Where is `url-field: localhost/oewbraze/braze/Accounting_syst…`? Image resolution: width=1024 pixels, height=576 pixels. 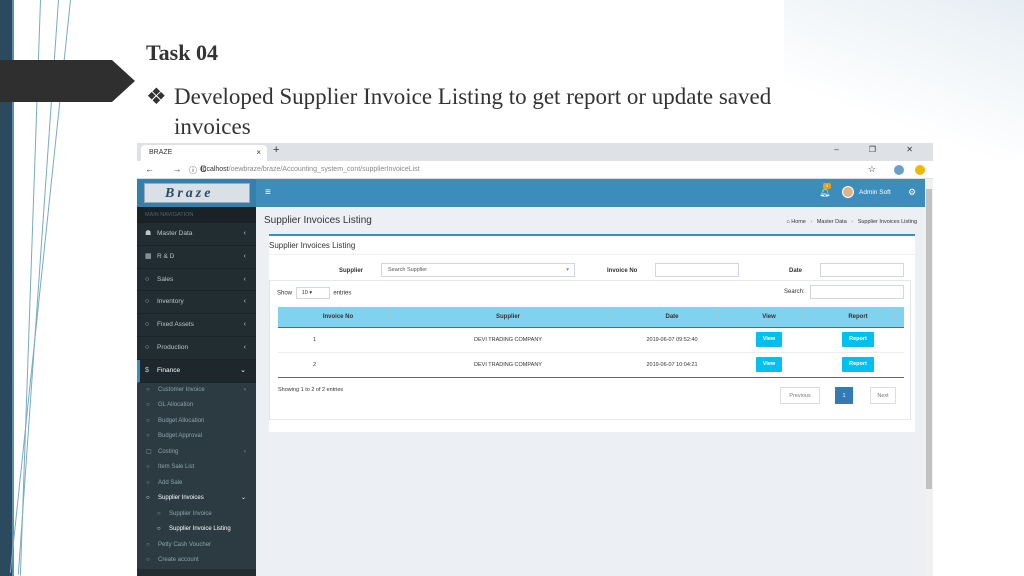 url-field: localhost/oewbraze/braze/Accounting_syst… is located at coordinates (310, 169).